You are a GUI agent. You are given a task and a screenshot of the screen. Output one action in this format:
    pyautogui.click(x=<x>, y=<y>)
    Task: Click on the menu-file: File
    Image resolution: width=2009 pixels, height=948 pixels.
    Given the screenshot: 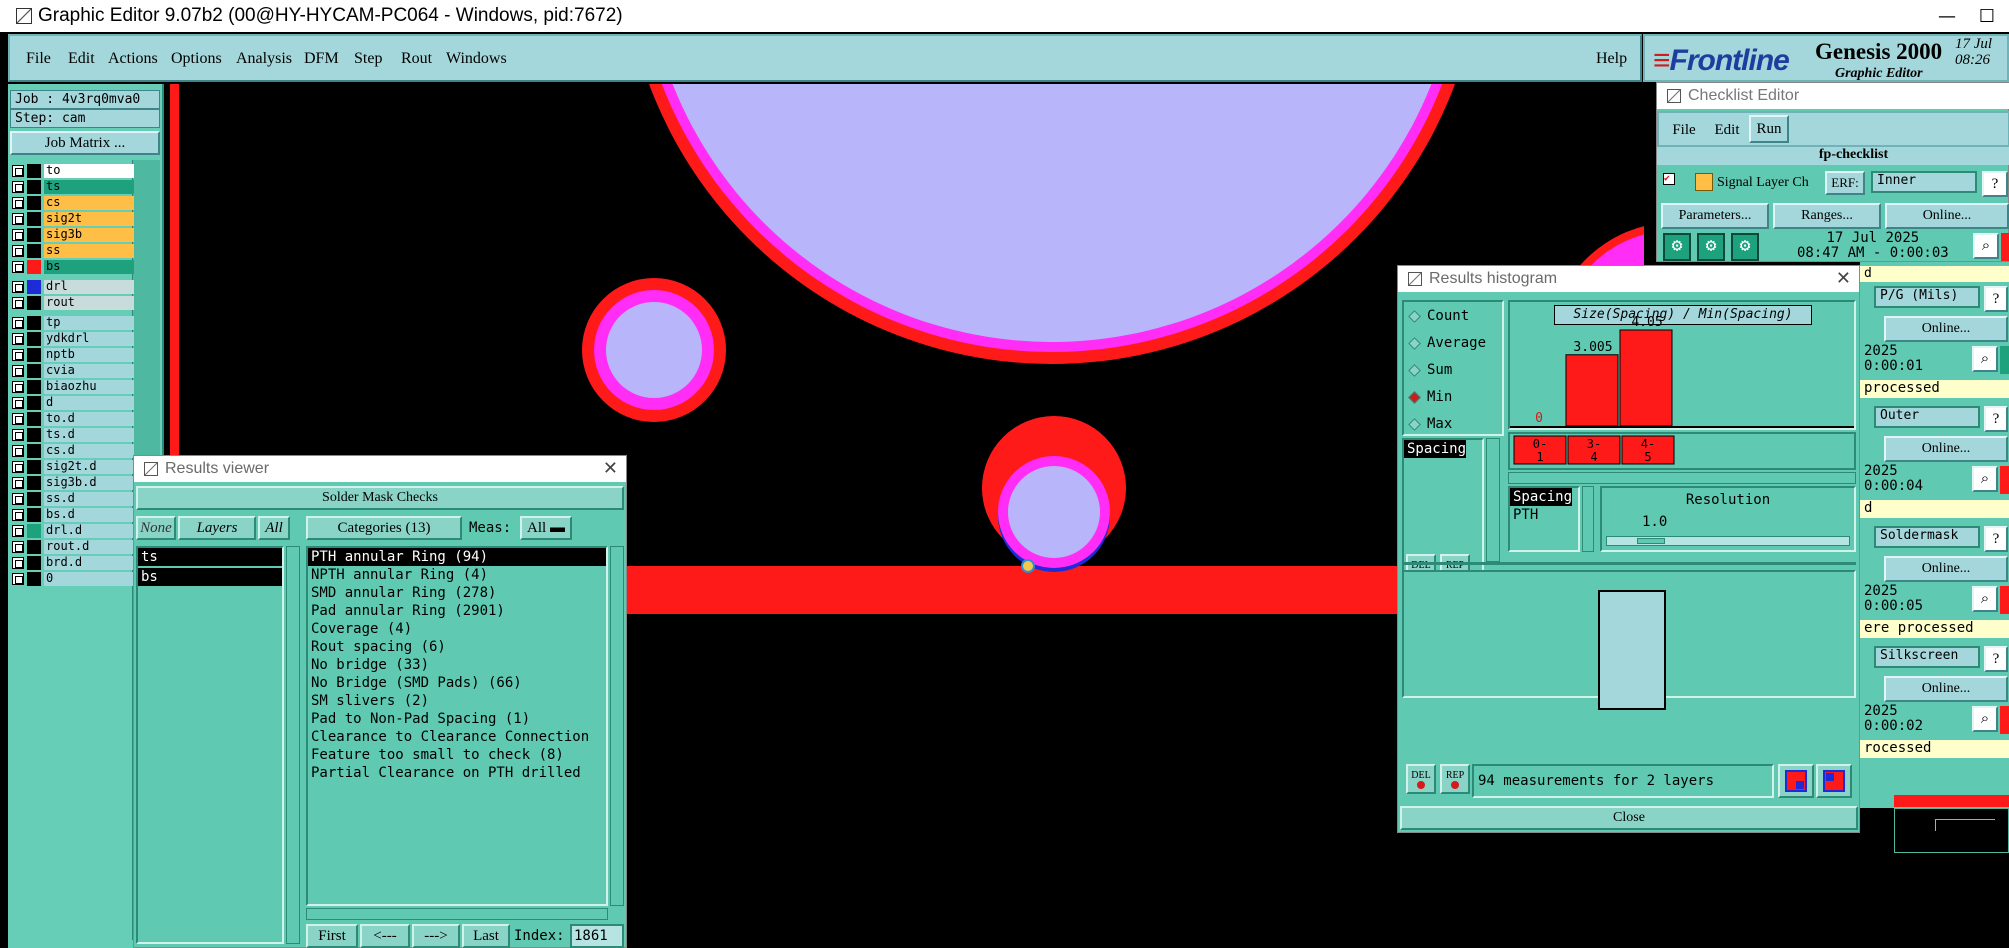 What is the action you would take?
    pyautogui.click(x=38, y=59)
    